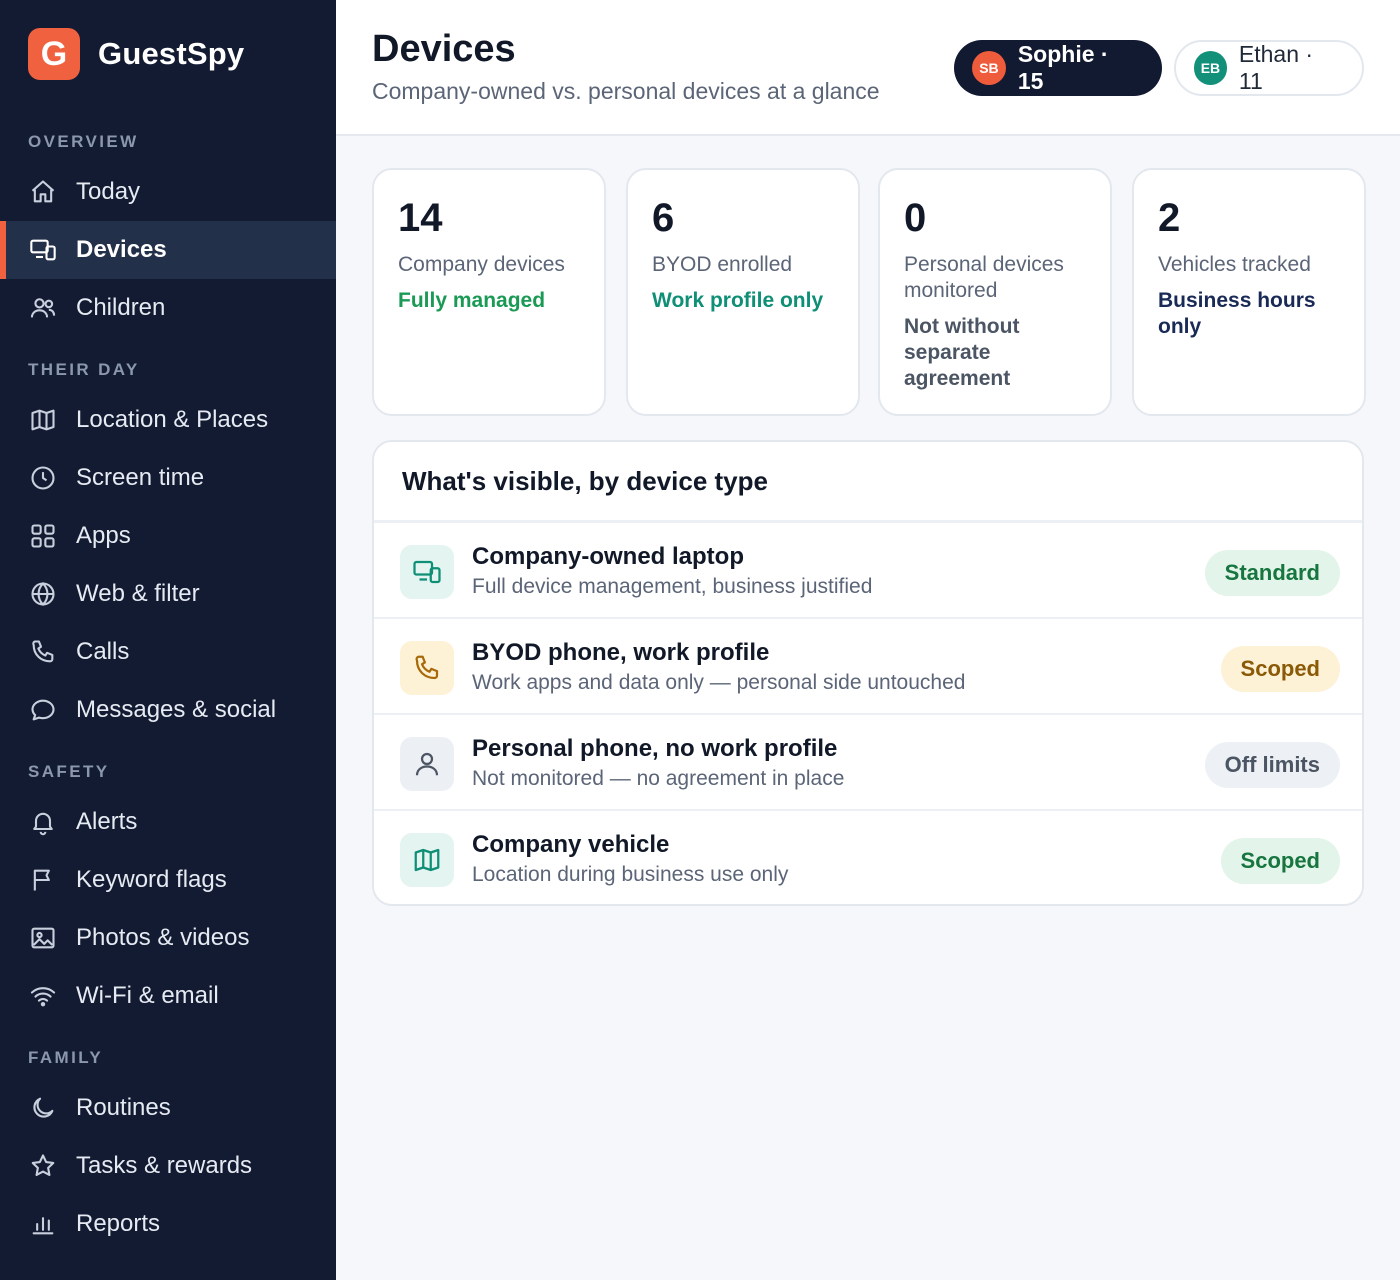  I want to click on sidebar-item-label: Apps, so click(103, 535).